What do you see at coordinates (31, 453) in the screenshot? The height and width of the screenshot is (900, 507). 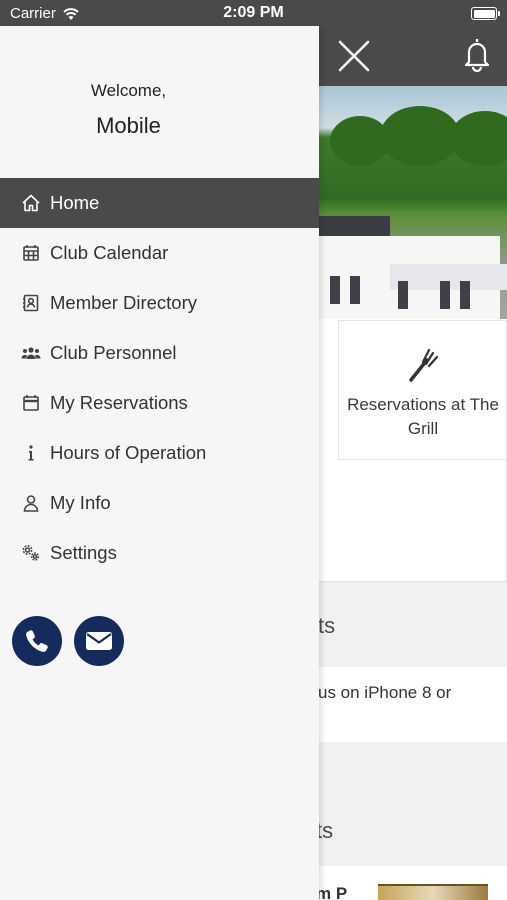 I see `info-icon` at bounding box center [31, 453].